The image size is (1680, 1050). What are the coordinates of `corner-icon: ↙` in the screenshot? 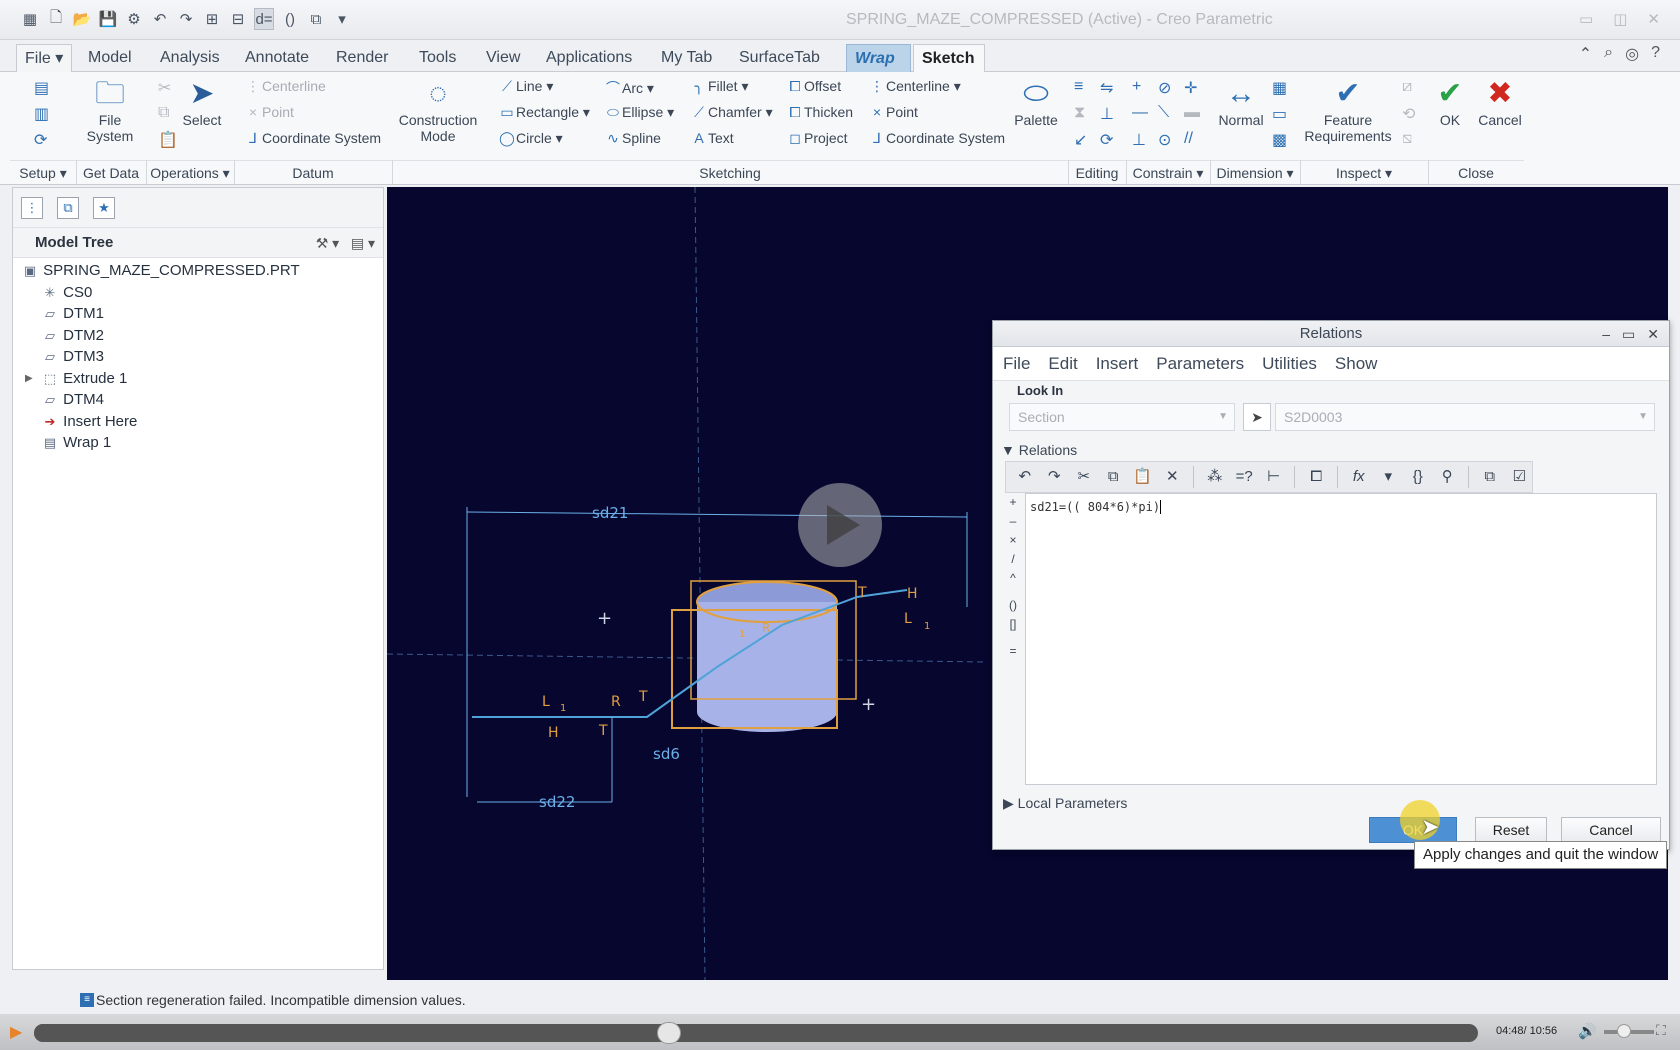 It's located at (1080, 140).